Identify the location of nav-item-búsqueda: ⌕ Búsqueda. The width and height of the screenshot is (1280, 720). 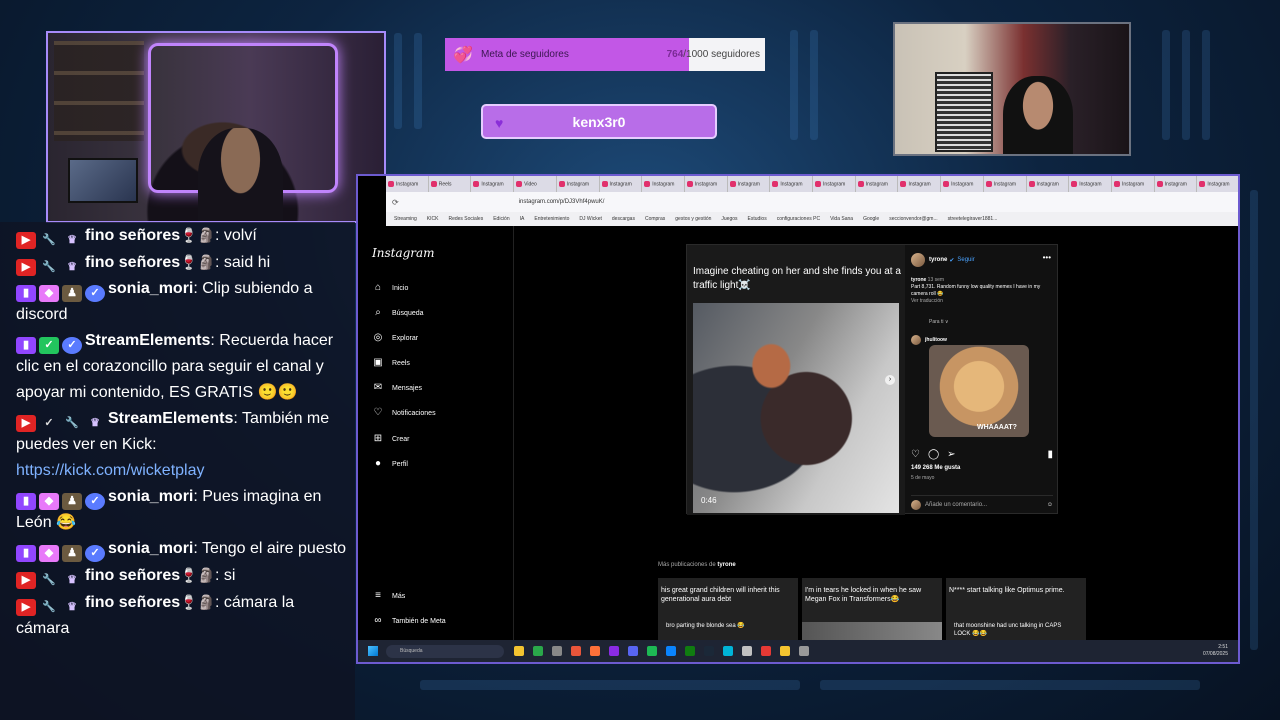
(397, 313).